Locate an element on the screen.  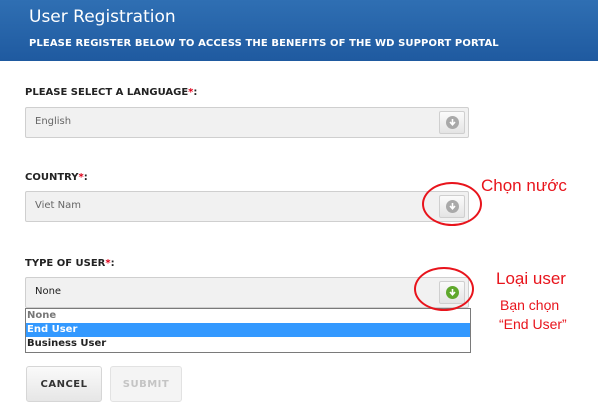
down-arrow-circle-icon is located at coordinates (452, 122).